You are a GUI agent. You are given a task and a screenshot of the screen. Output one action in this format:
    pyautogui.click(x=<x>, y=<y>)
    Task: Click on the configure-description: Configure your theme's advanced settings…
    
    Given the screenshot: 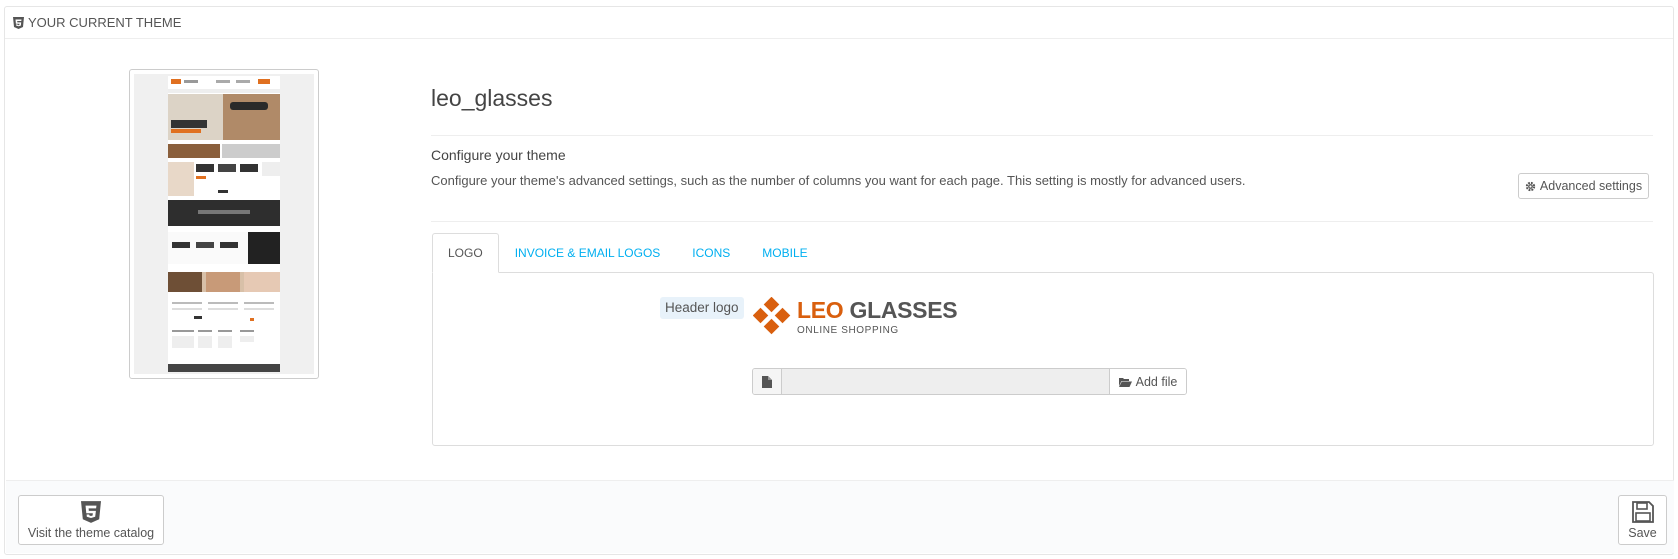 What is the action you would take?
    pyautogui.click(x=838, y=180)
    